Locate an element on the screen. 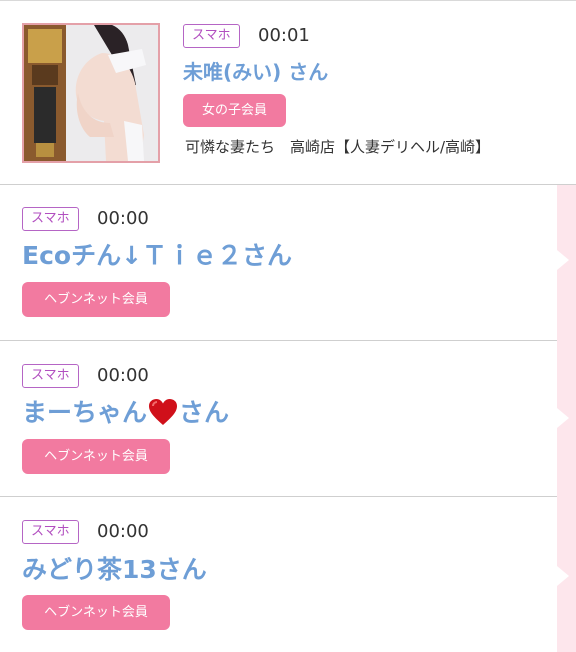 The image size is (576, 652). profile-photo is located at coordinates (91, 93).